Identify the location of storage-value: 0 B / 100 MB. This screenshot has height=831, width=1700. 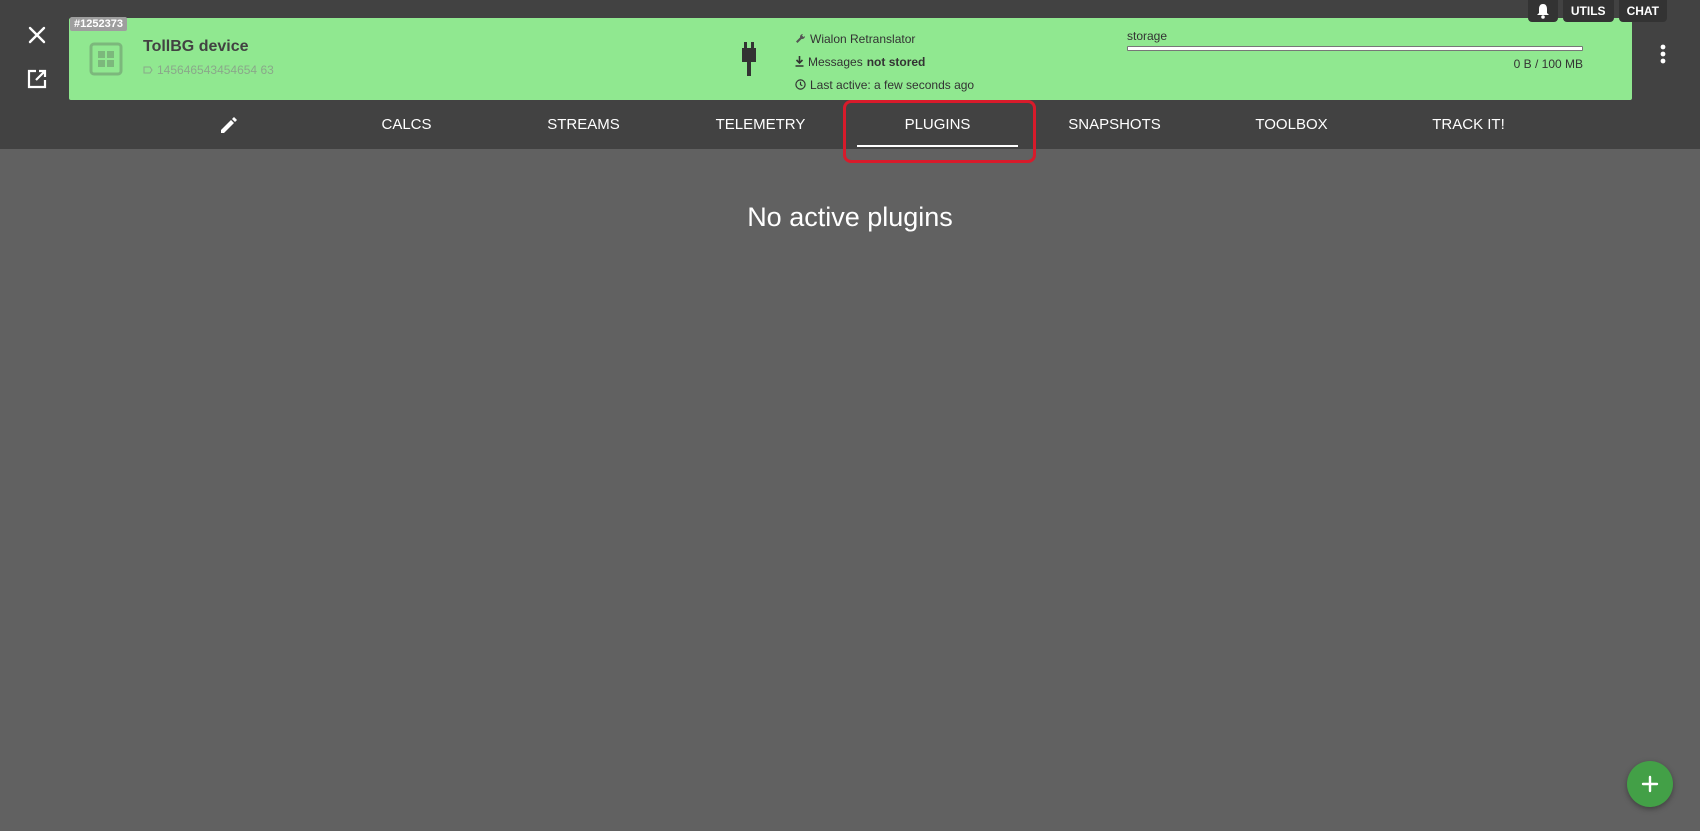
(1548, 64).